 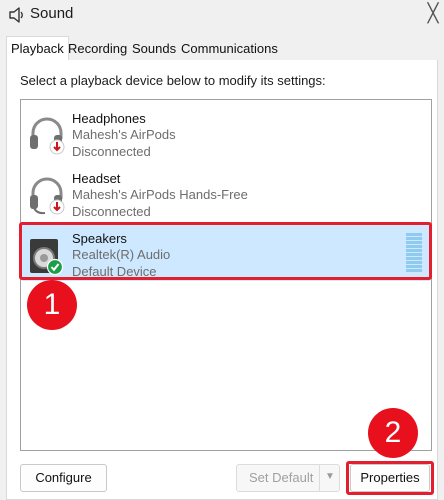 I want to click on close-button: ╳, so click(x=433, y=14).